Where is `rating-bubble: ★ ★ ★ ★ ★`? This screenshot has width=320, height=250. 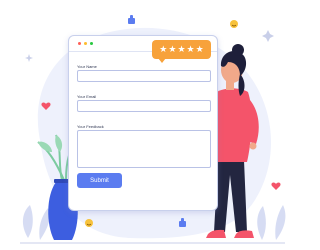
rating-bubble: ★ ★ ★ ★ ★ is located at coordinates (181, 49).